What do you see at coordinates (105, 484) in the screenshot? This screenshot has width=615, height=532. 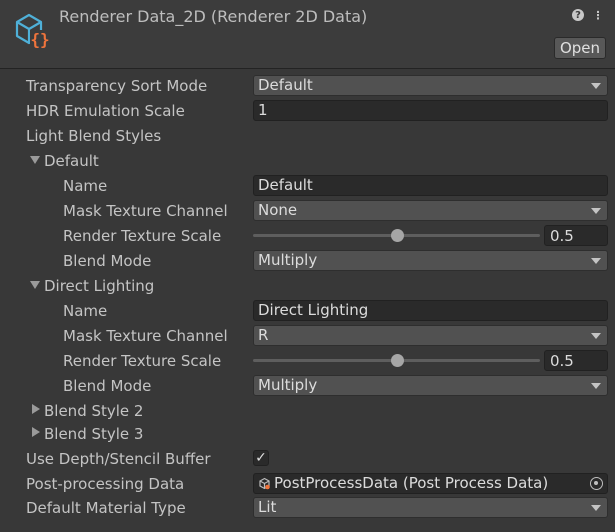 I see `post-processing-label: Post-processing Data` at bounding box center [105, 484].